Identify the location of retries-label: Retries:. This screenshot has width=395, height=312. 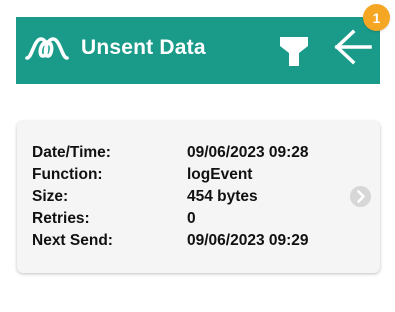
(61, 218).